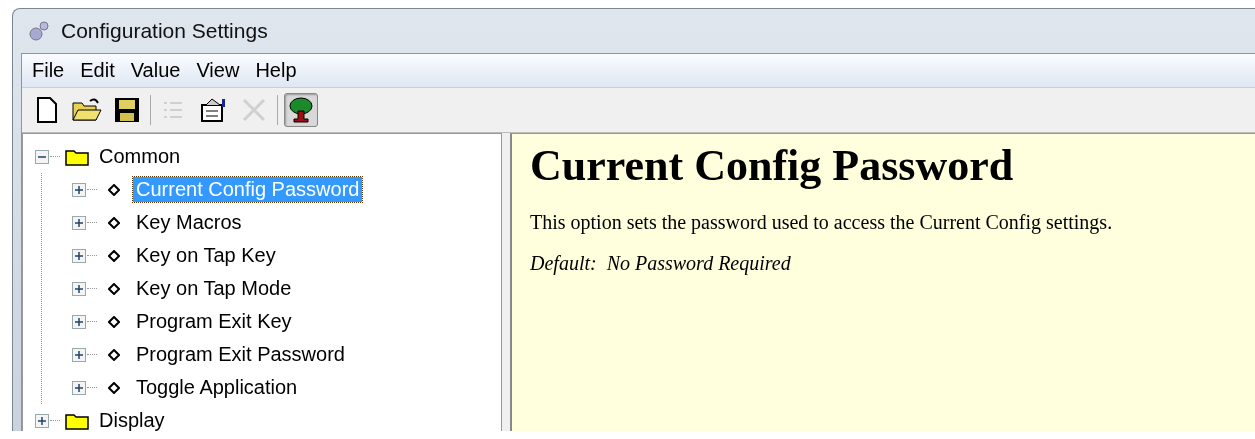  I want to click on menu-item: Edit, so click(97, 70).